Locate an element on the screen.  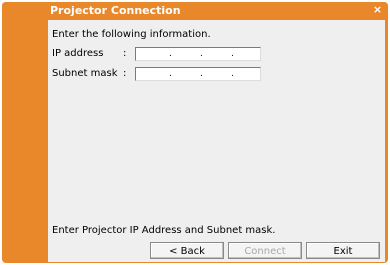
subnet-mask-field: . . . is located at coordinates (198, 74).